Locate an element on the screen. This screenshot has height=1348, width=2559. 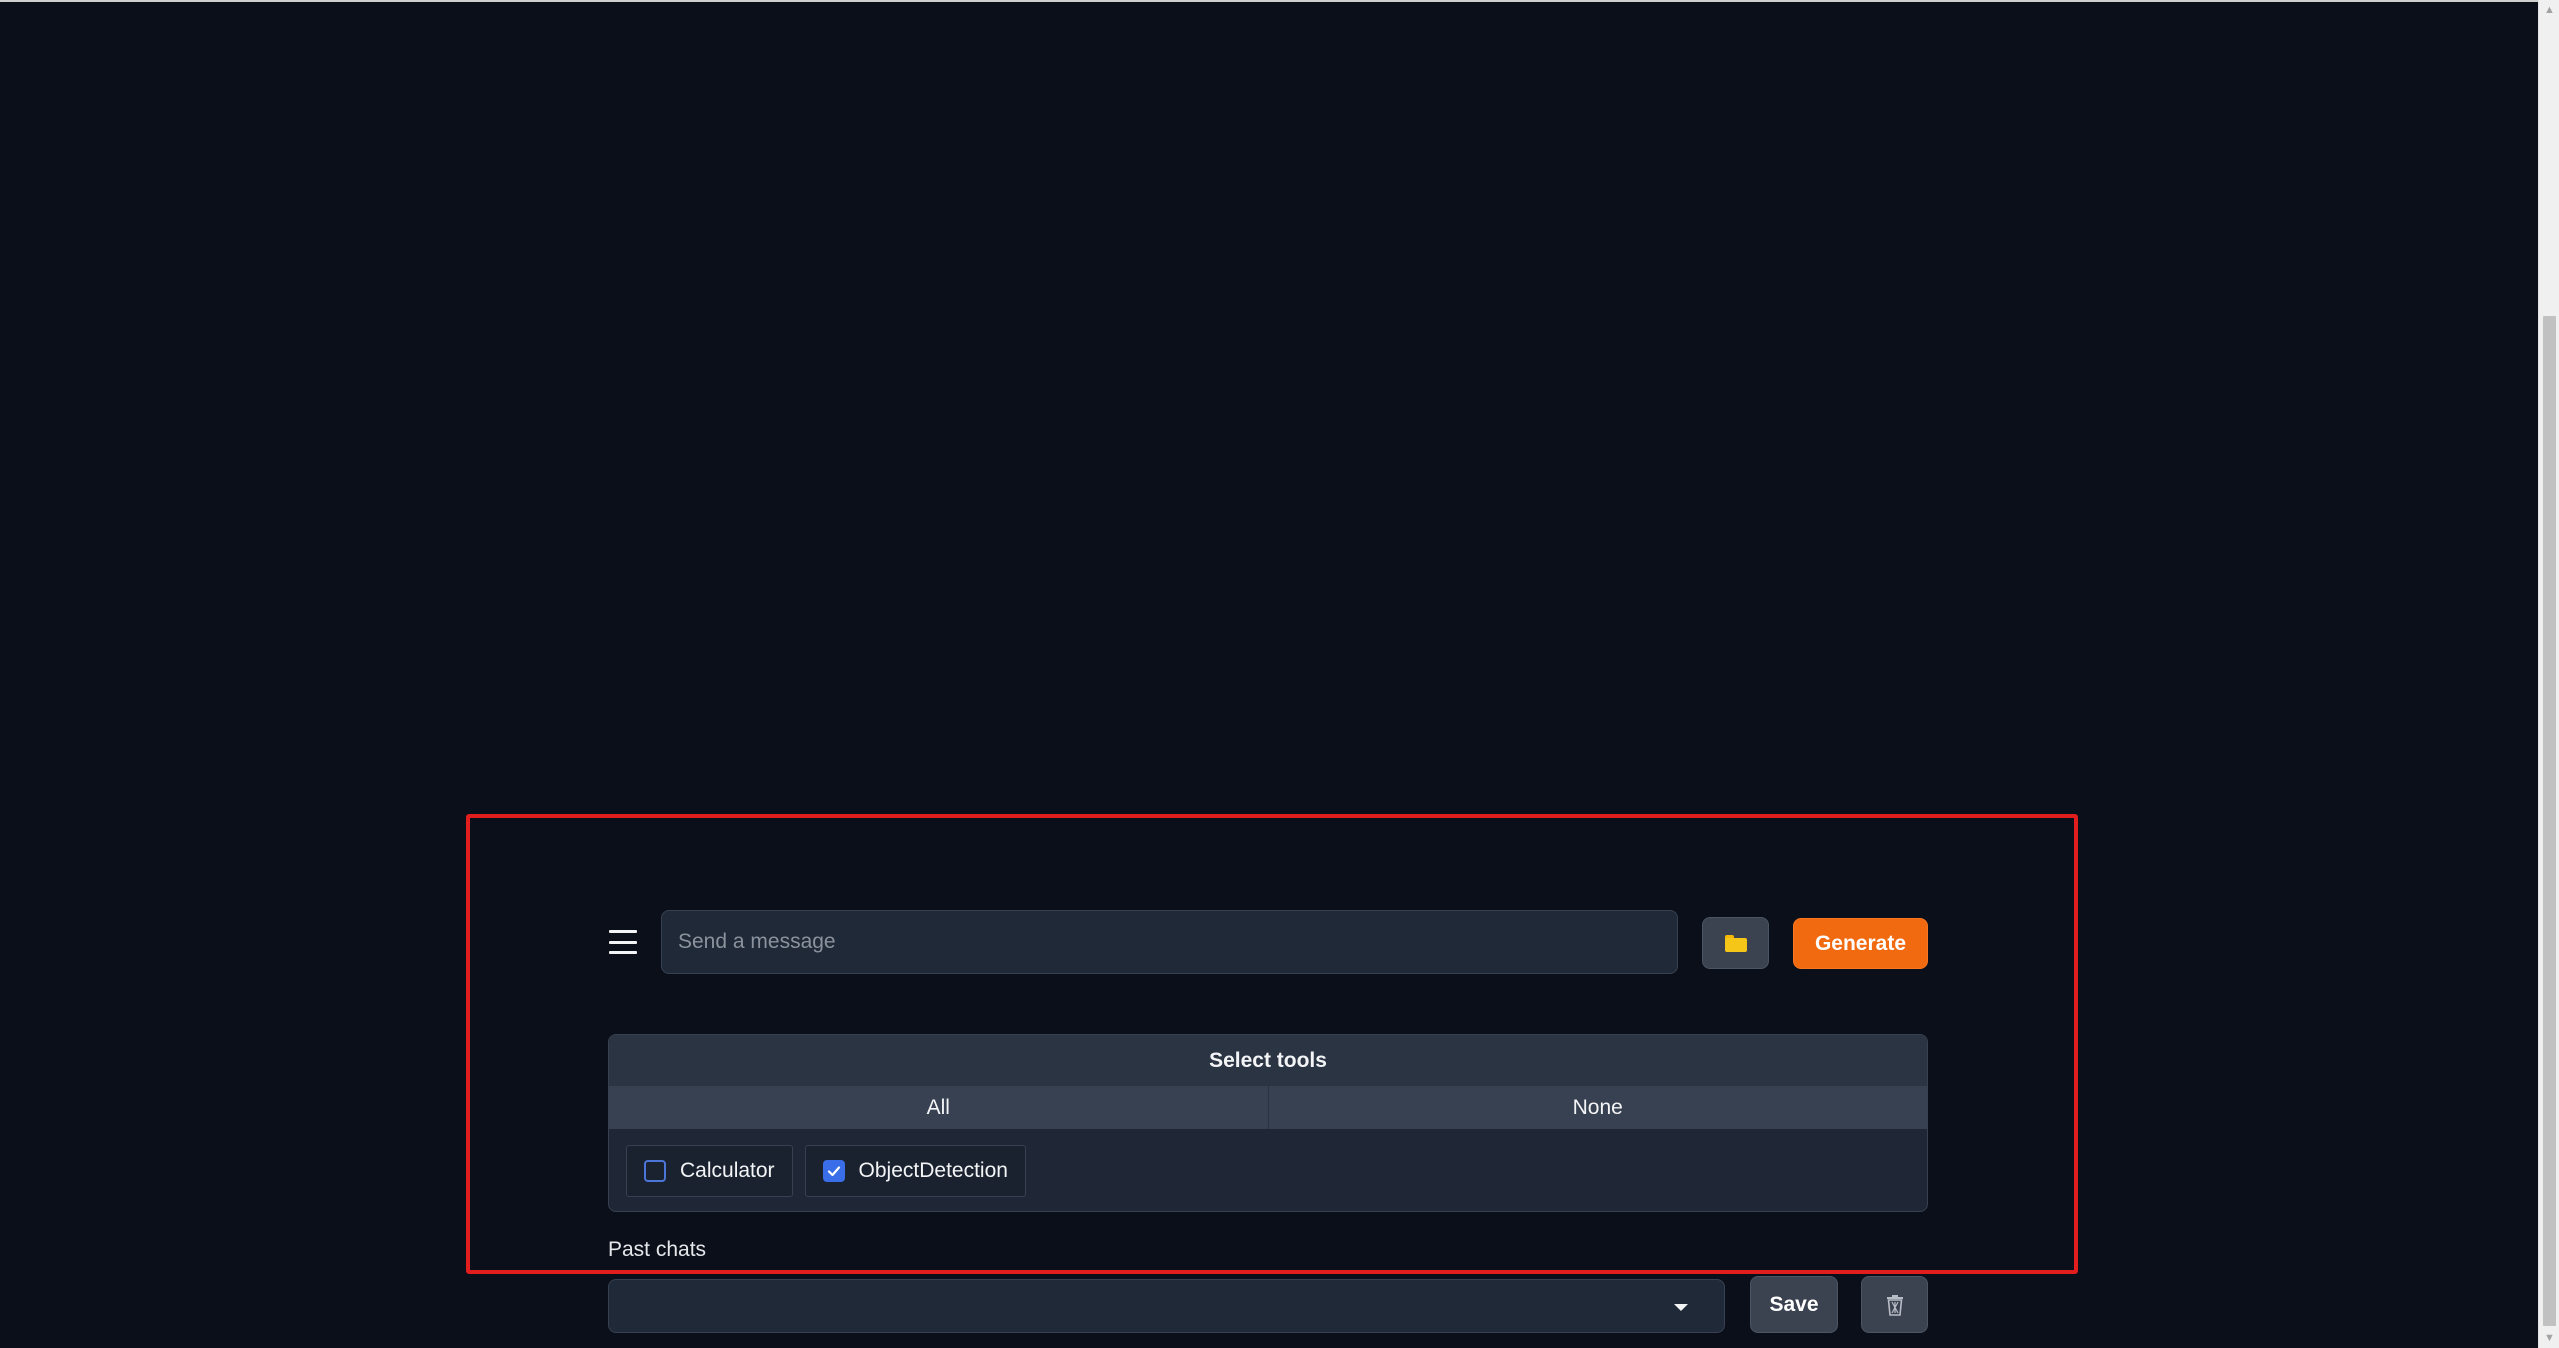
tools-panel-title: Select tools is located at coordinates (1268, 1060).